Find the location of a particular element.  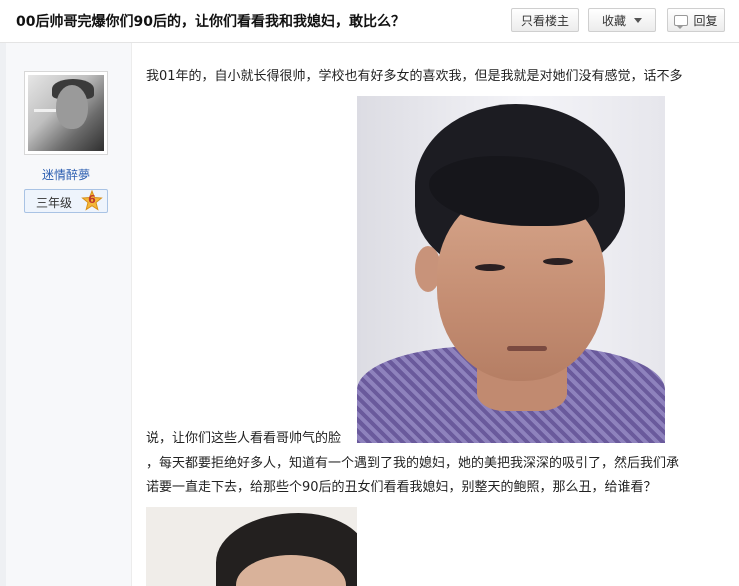

post-text-line: 诺要一直走下去，给那些个90后的丑女们看看我媳妇，别整天的鲍照，那么丑，给谁看？ is located at coordinates (401, 487).